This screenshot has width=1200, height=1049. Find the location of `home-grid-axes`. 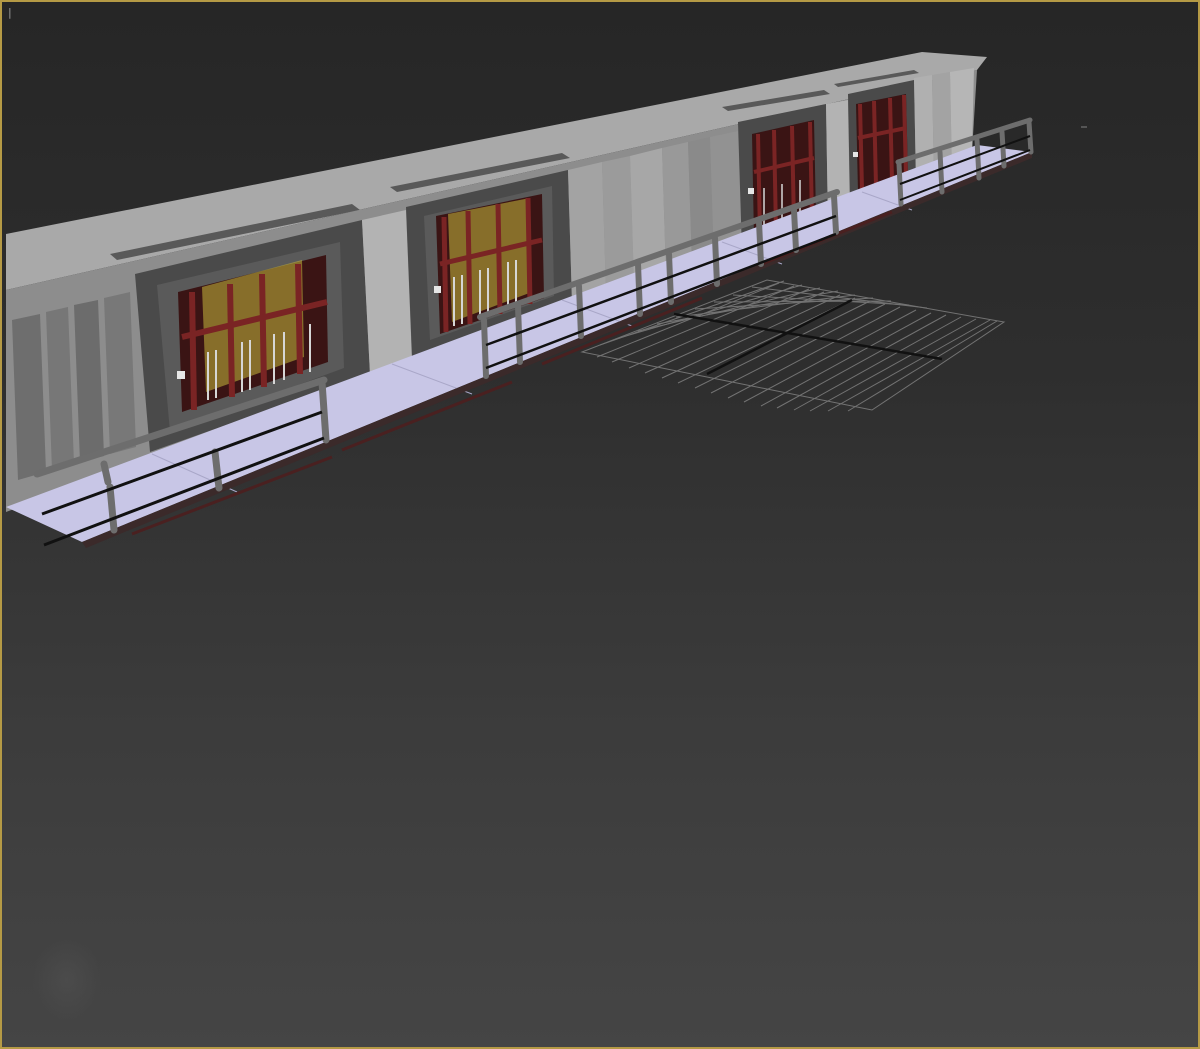

home-grid-axes is located at coordinates (808, 337).